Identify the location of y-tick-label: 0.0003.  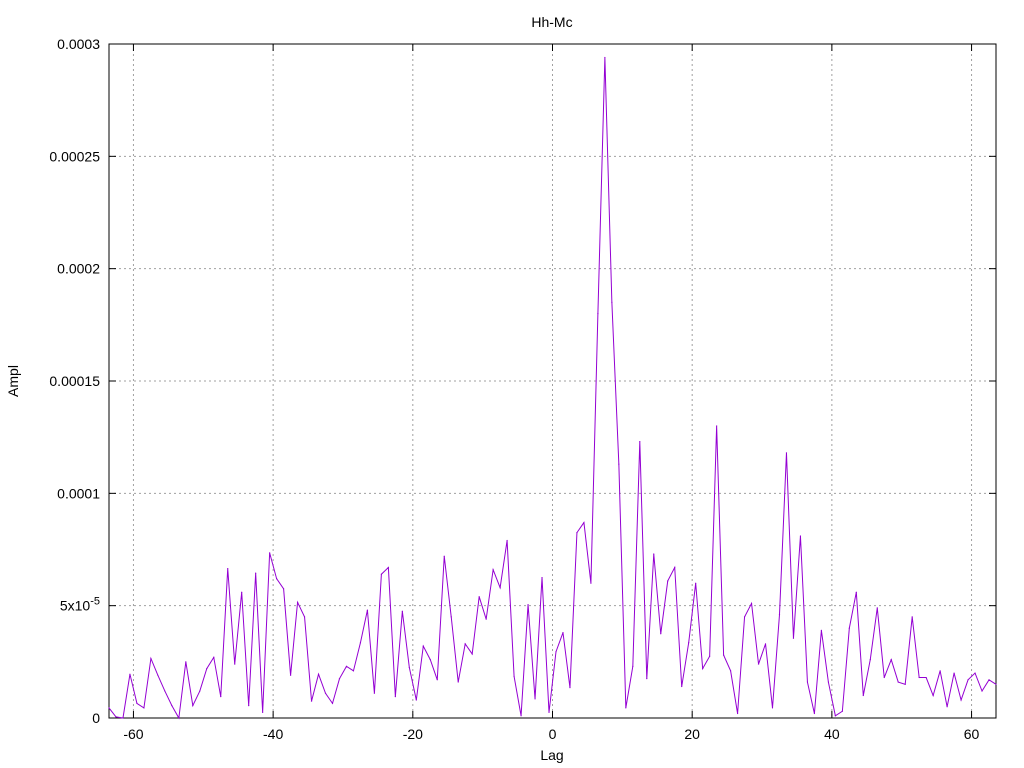
(78, 44).